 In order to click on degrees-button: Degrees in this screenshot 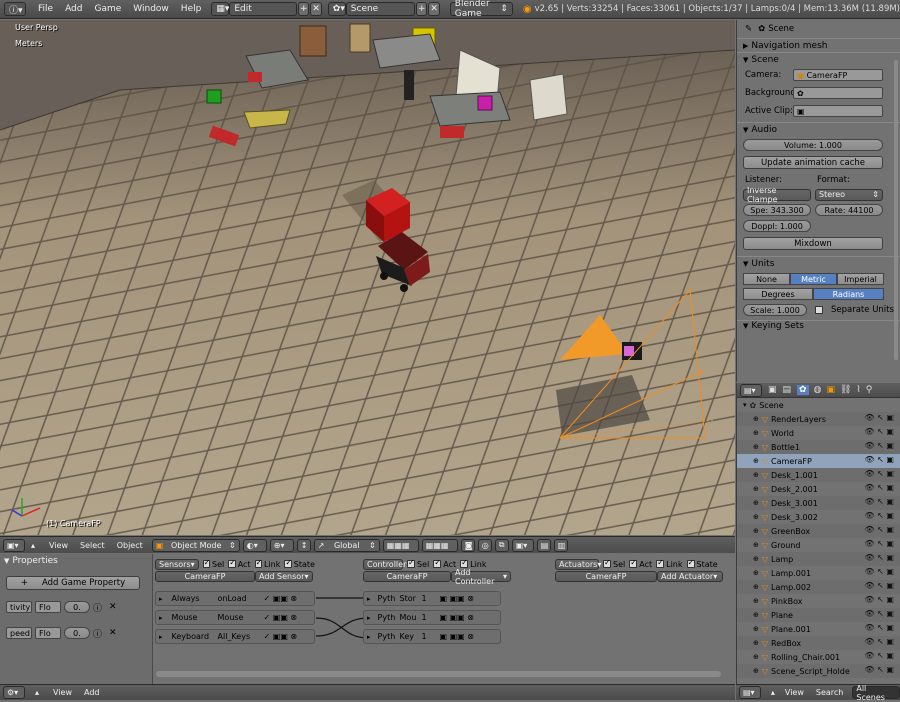, I will do `click(778, 294)`.